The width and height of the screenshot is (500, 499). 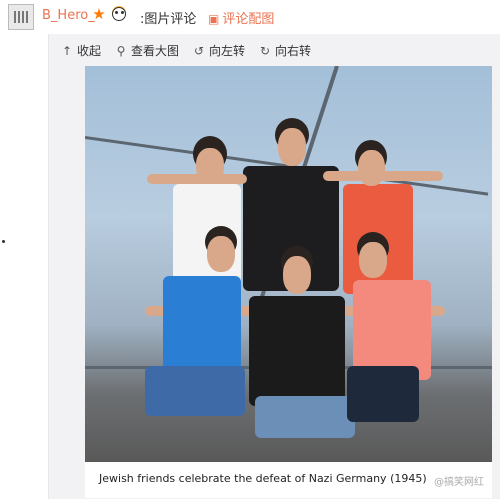 What do you see at coordinates (155, 51) in the screenshot?
I see `view-large-label: 查看大图` at bounding box center [155, 51].